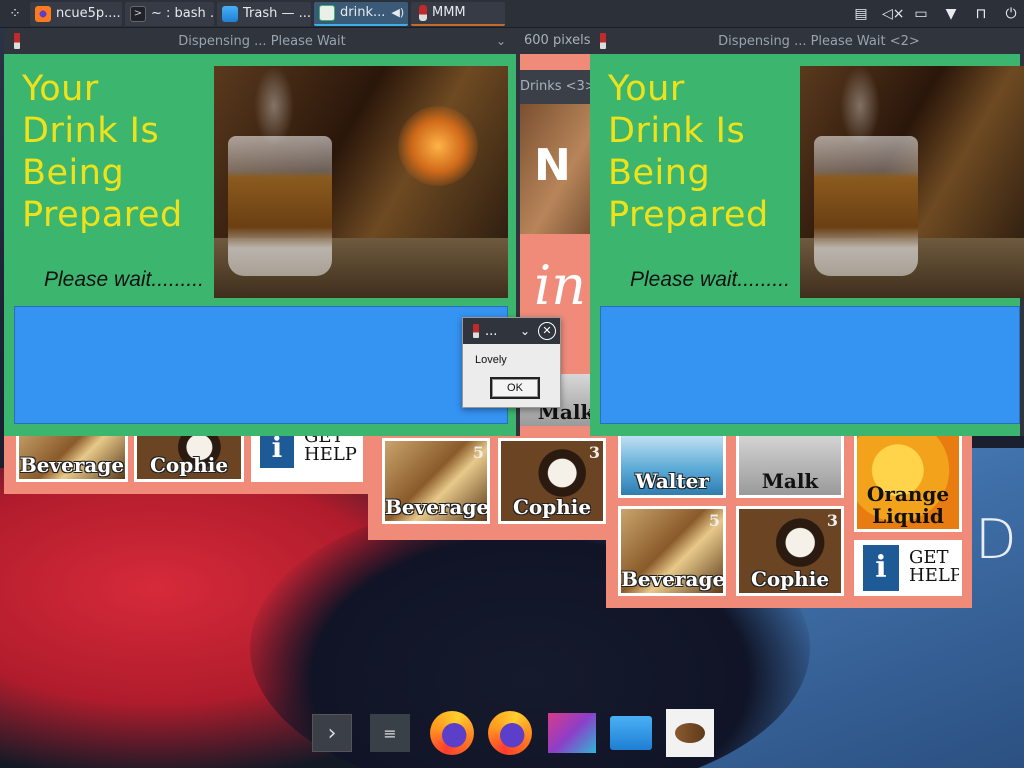 This screenshot has width=1024, height=768. I want to click on bottom-dock: › ≡, so click(512, 737).